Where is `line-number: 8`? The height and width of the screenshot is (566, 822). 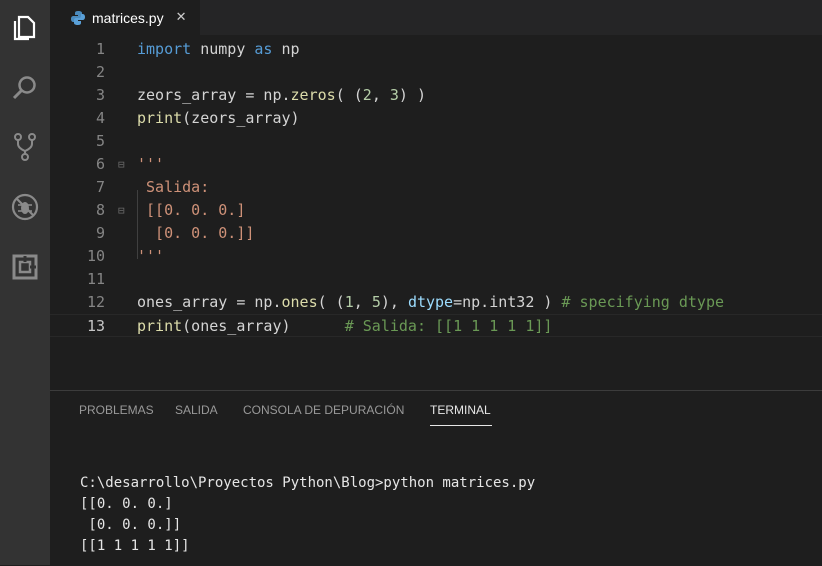 line-number: 8 is located at coordinates (100, 210).